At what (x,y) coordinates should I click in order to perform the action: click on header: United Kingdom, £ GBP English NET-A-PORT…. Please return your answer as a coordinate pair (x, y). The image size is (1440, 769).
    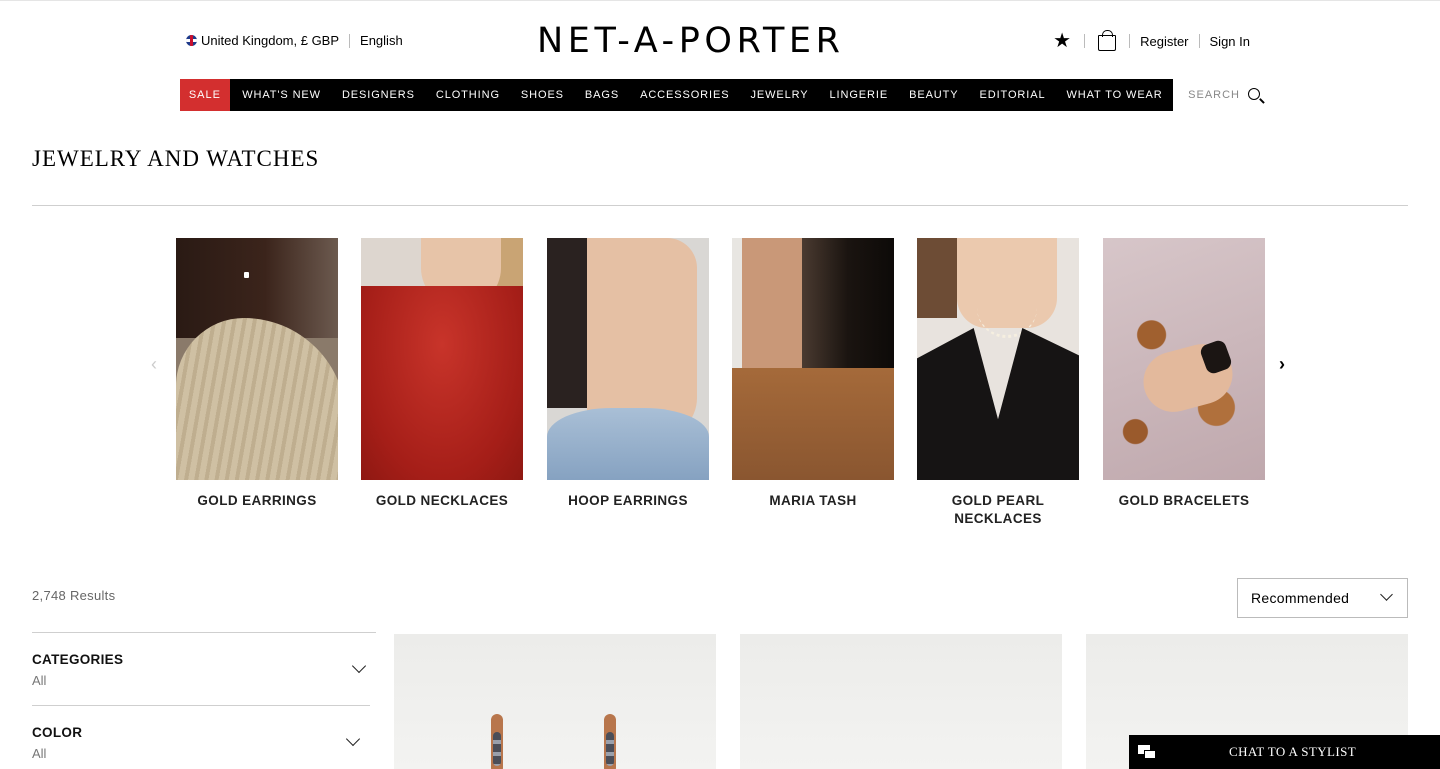
    Looking at the image, I should click on (720, 39).